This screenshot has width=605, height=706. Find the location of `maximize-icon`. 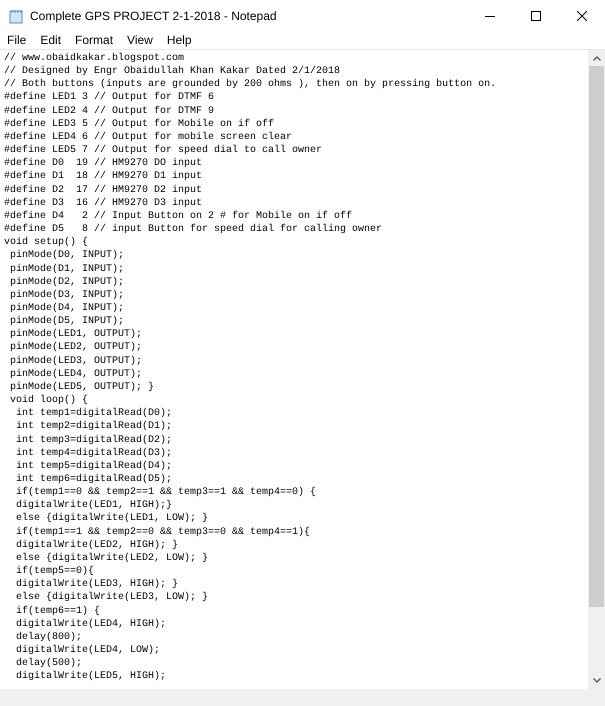

maximize-icon is located at coordinates (536, 16).